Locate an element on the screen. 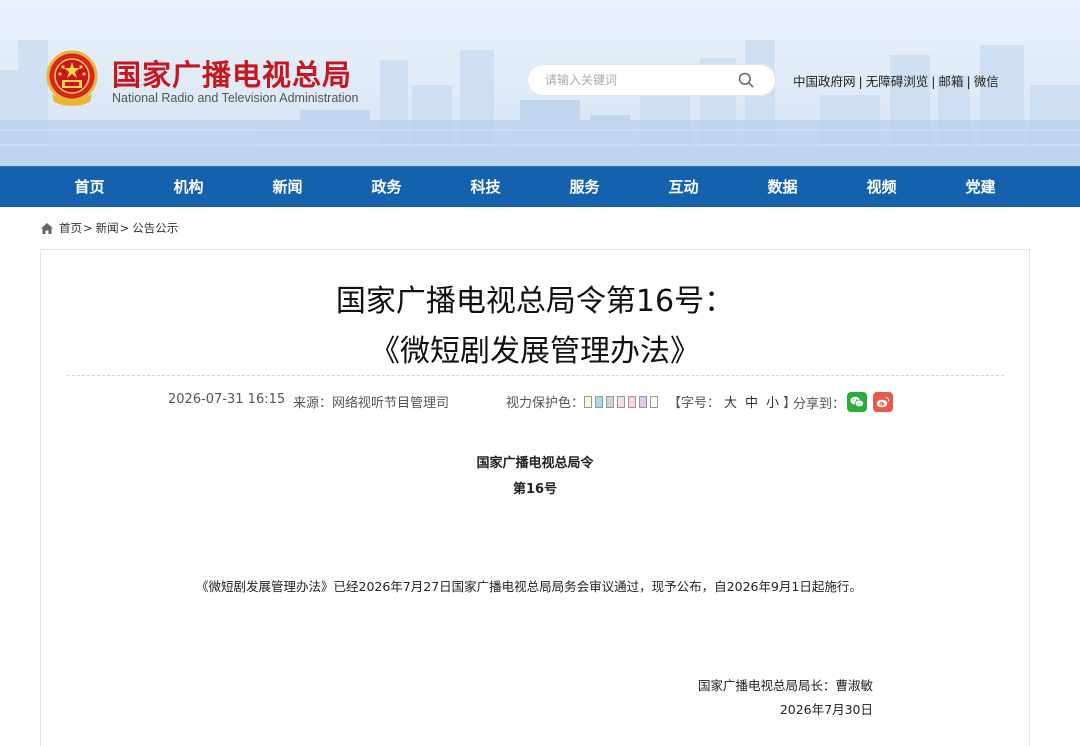 The image size is (1080, 746). breadcrumb: 首页 > 新闻 > 公告公示 is located at coordinates (109, 228).